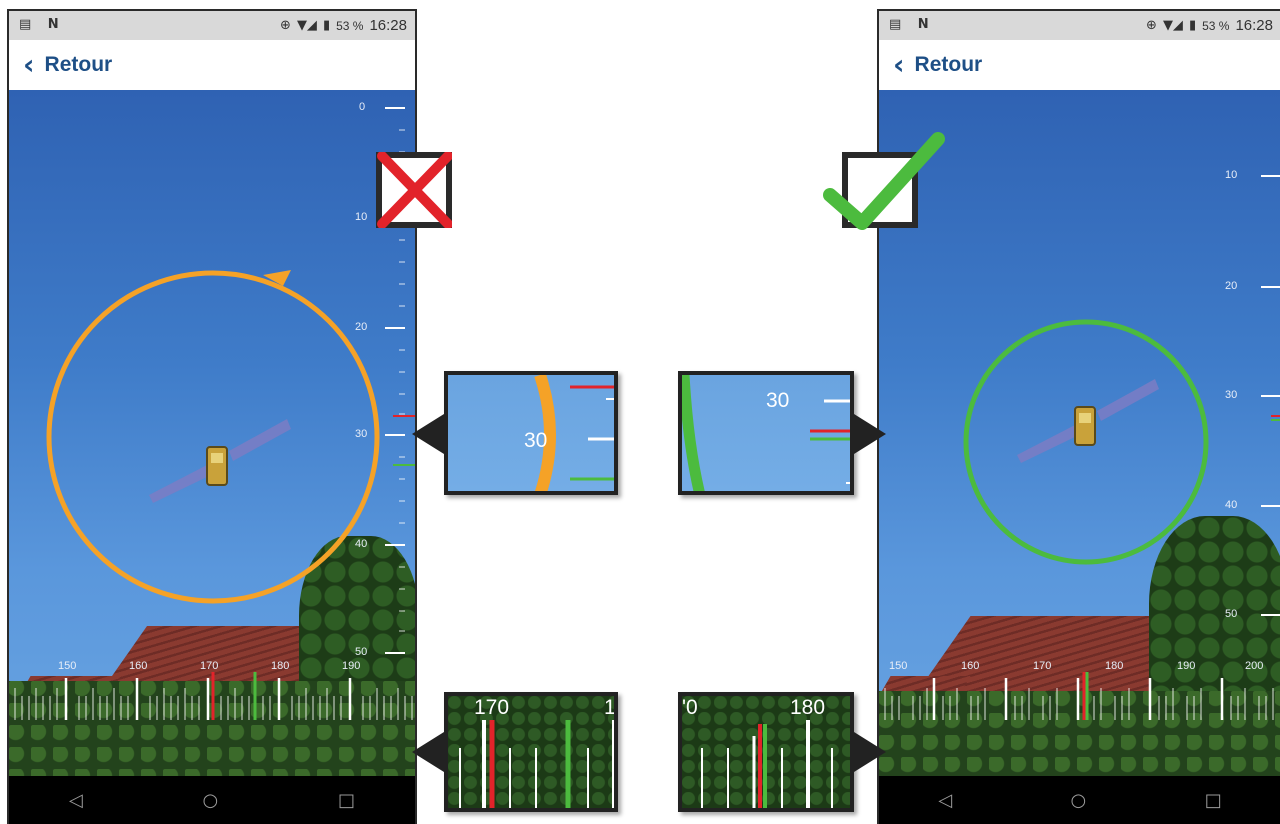 The width and height of the screenshot is (1280, 824). I want to click on azimuth-scale: 150 160 170 180 190, so click(212, 693).